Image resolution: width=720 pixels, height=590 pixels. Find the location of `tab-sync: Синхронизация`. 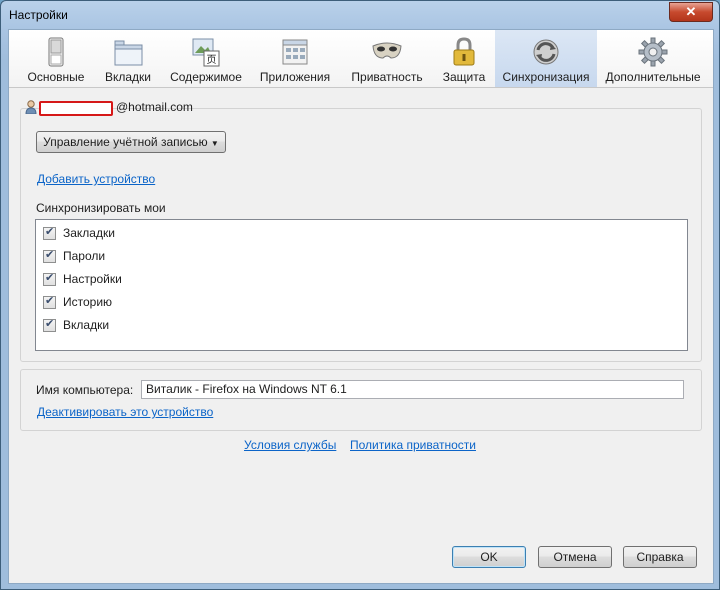

tab-sync: Синхронизация is located at coordinates (546, 58).